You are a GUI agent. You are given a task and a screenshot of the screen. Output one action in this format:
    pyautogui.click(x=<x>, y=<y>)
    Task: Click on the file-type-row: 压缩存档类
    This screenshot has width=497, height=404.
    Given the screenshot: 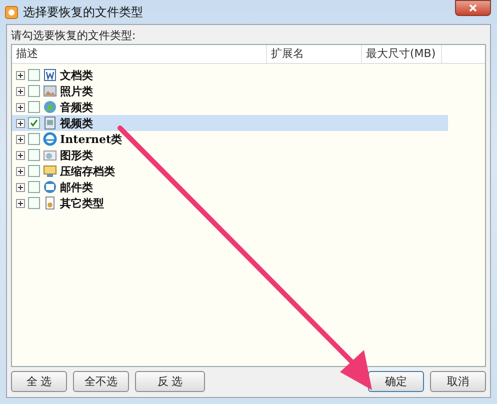 What is the action you would take?
    pyautogui.click(x=230, y=171)
    